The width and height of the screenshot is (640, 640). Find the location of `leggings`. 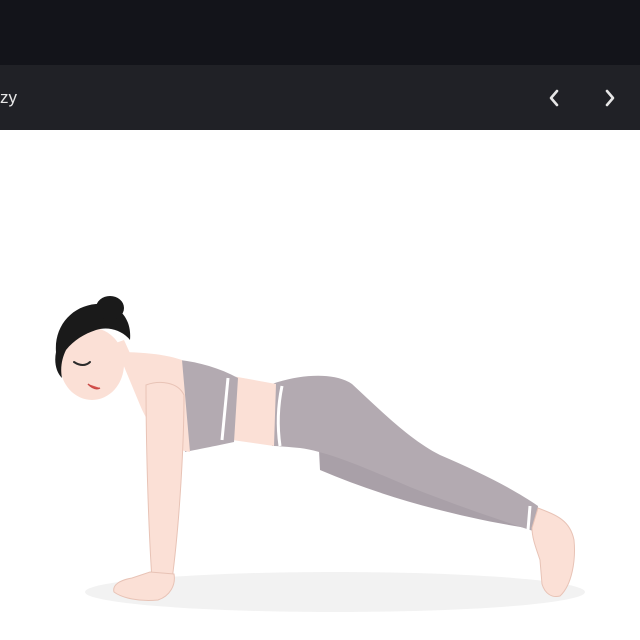

leggings is located at coordinates (405, 453).